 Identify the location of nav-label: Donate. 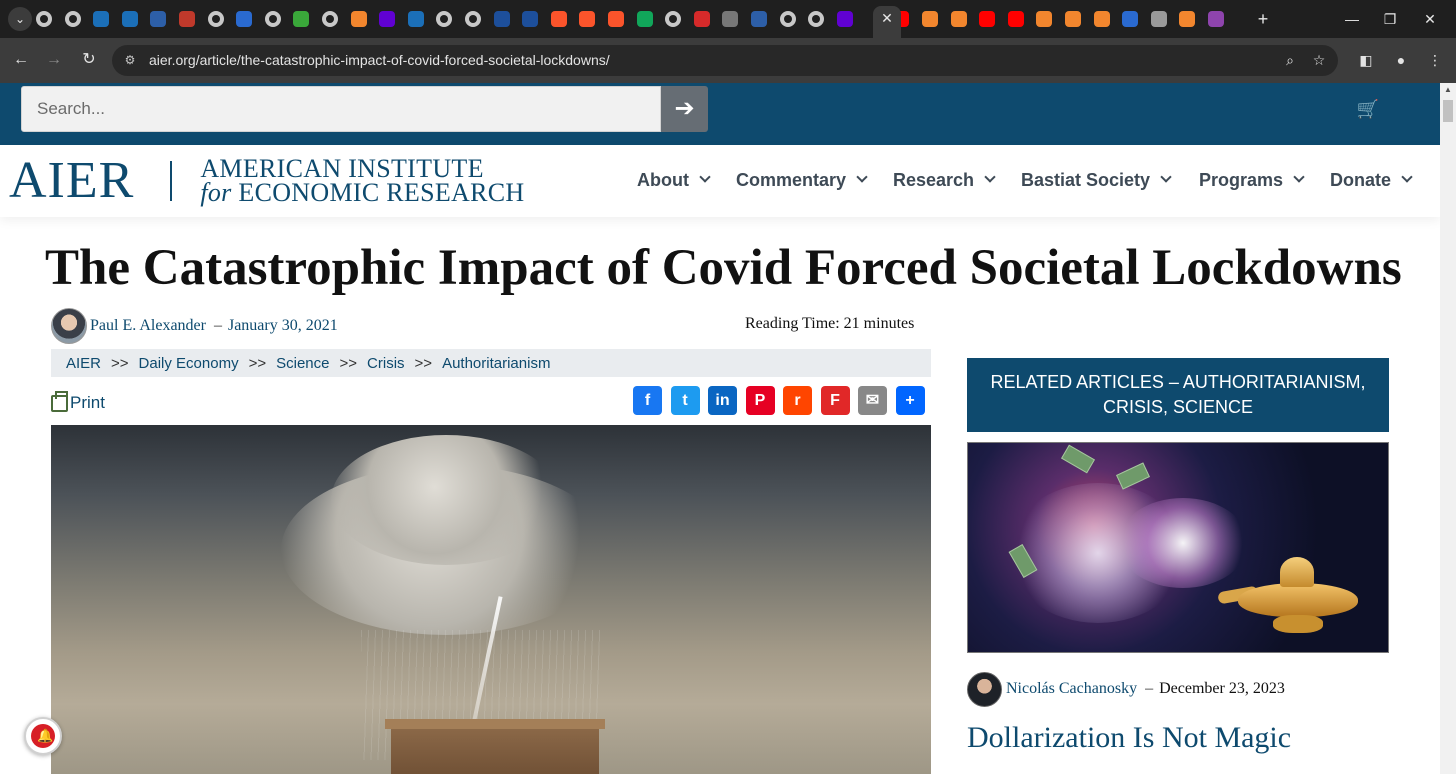
(1361, 180).